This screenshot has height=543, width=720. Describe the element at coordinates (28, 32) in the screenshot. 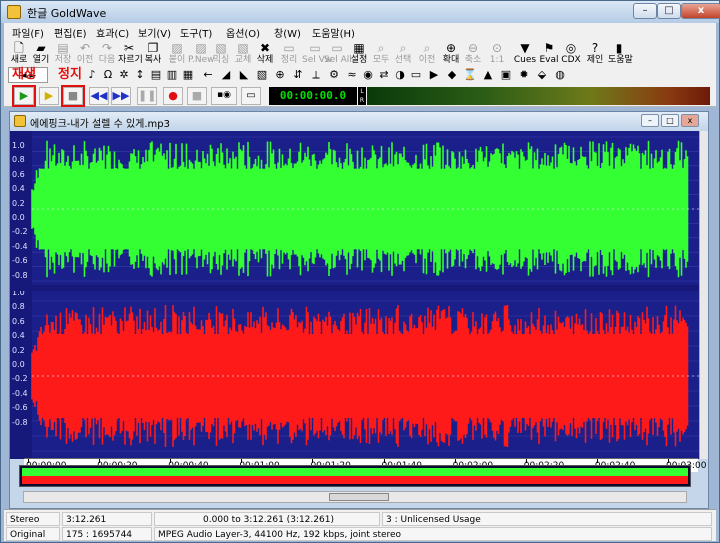

I see `menu-file: 파일(F)` at that location.